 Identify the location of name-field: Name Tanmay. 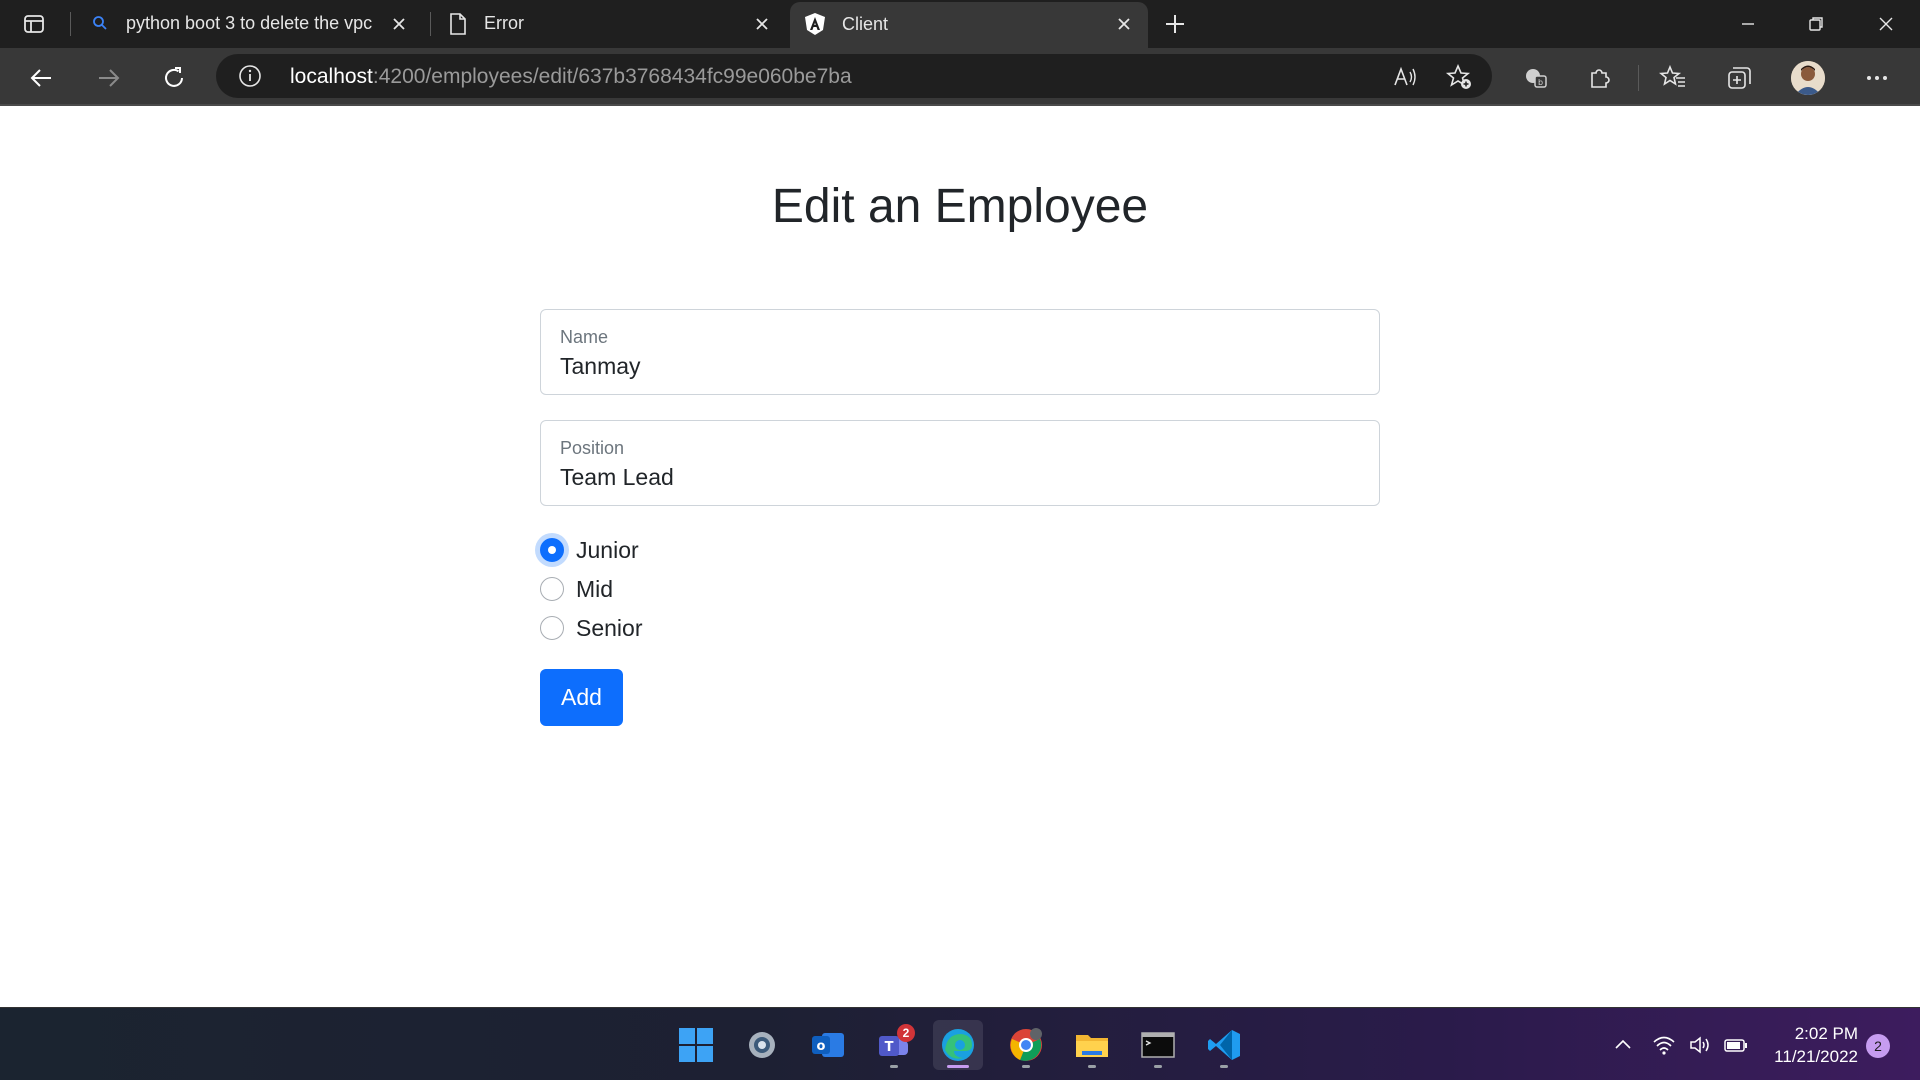
(960, 352).